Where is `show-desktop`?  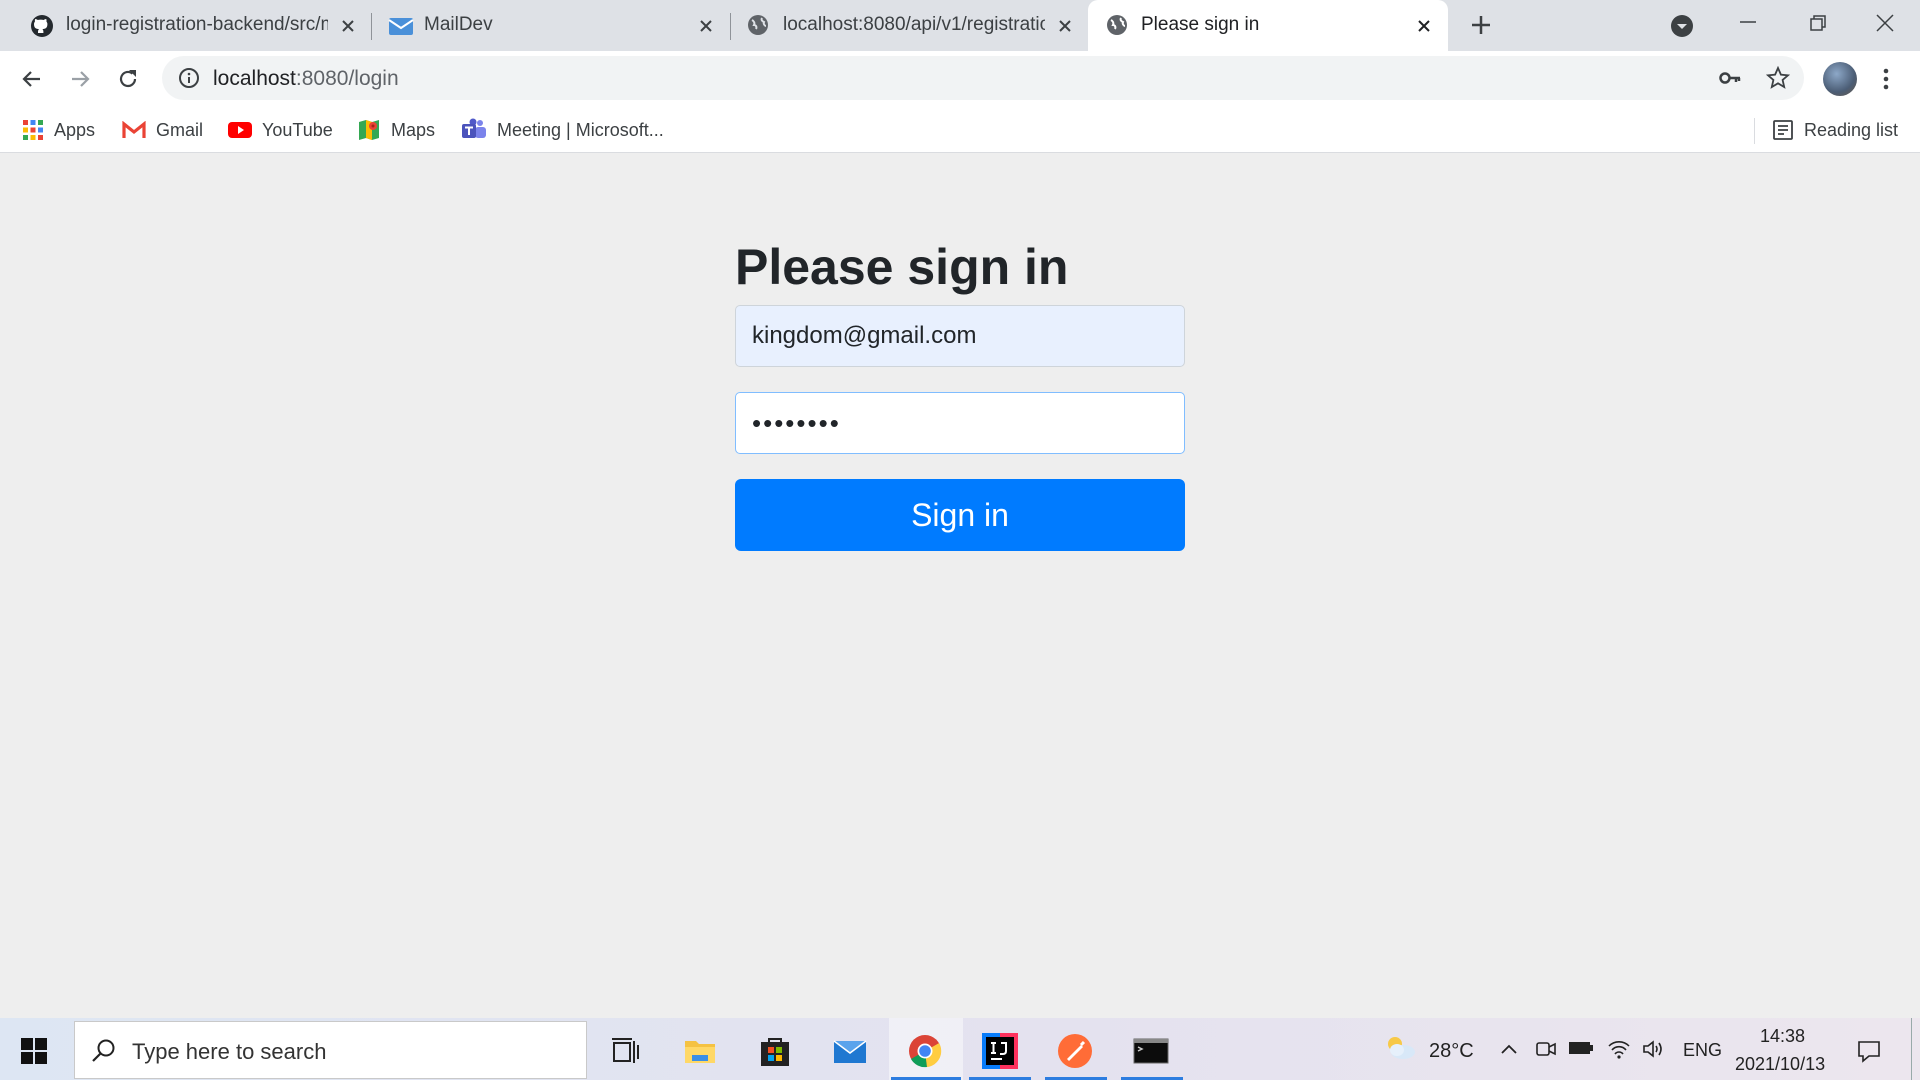 show-desktop is located at coordinates (1911, 1049).